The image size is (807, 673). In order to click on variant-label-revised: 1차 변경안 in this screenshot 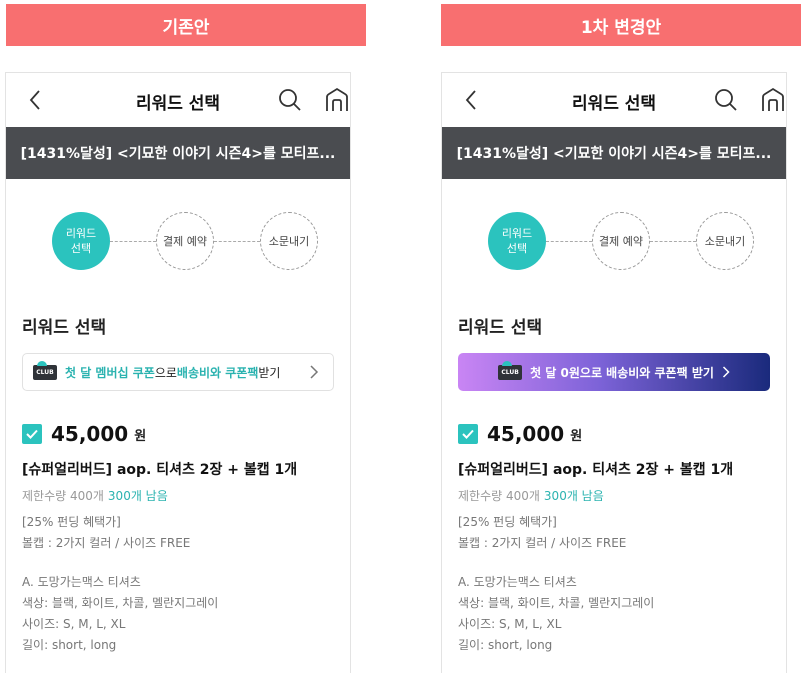, I will do `click(621, 25)`.